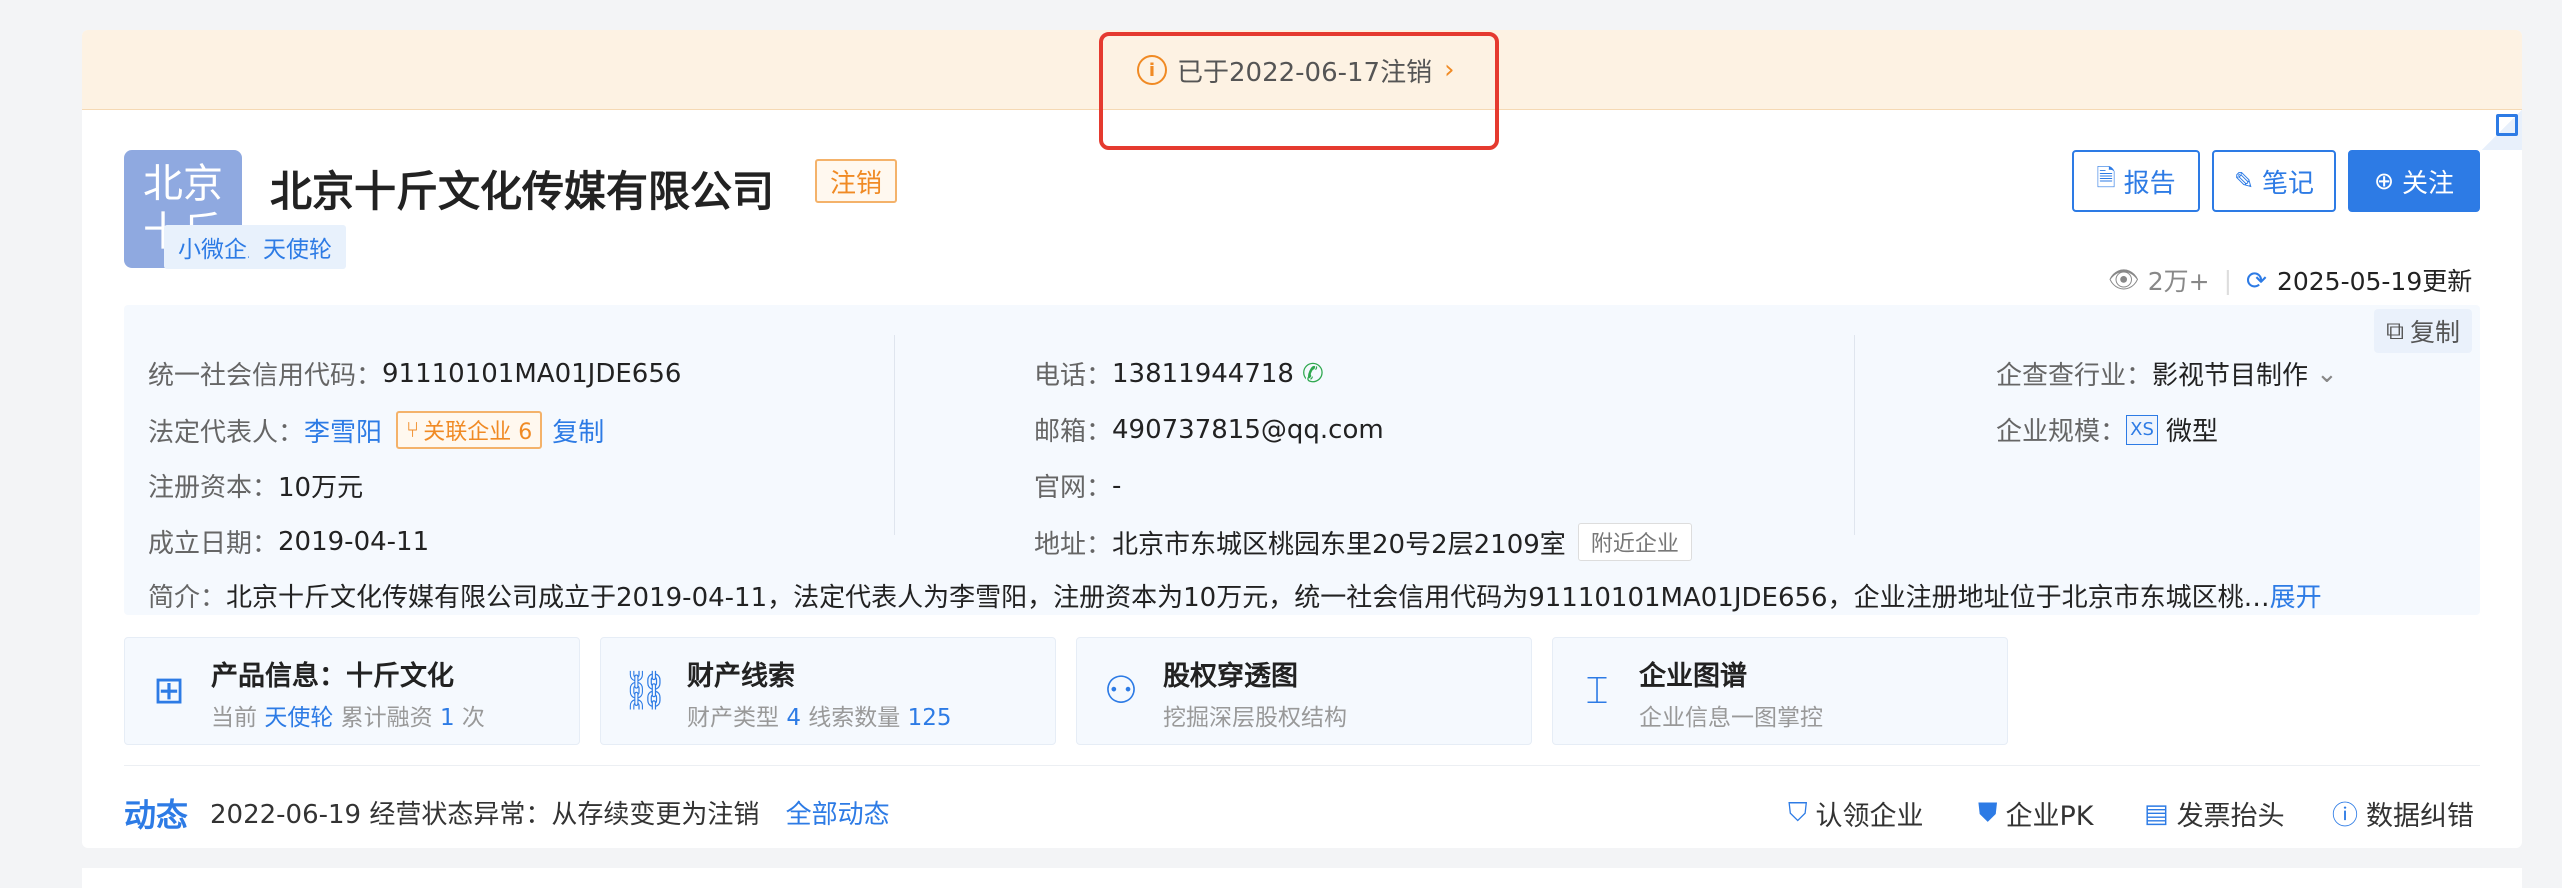 The image size is (2562, 888). What do you see at coordinates (187, 598) in the screenshot?
I see `intro-label: 简介：` at bounding box center [187, 598].